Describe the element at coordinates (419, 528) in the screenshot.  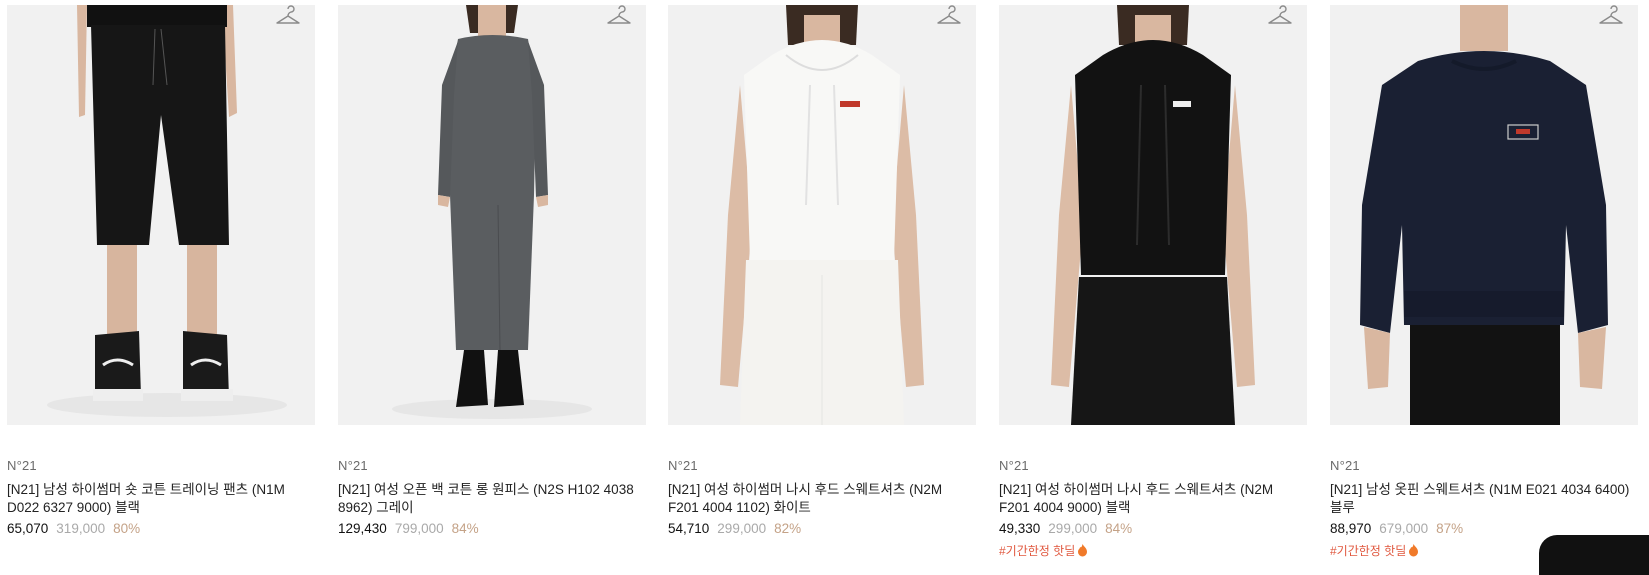
I see `original-price: 799,000` at that location.